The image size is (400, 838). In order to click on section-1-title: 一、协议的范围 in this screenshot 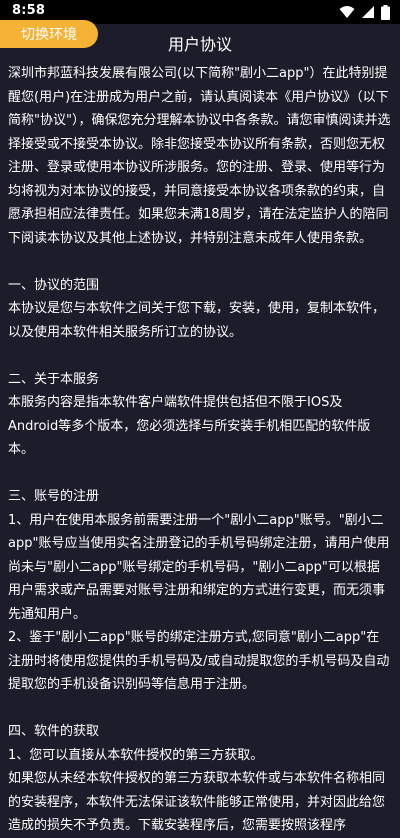, I will do `click(54, 285)`.